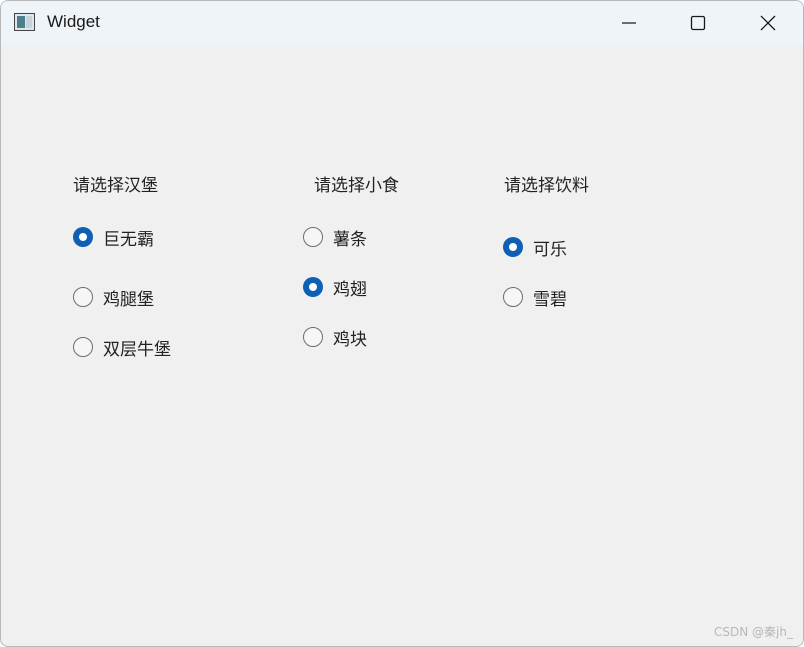 The width and height of the screenshot is (804, 647). What do you see at coordinates (356, 186) in the screenshot?
I see `side-group-title: 请选择小食` at bounding box center [356, 186].